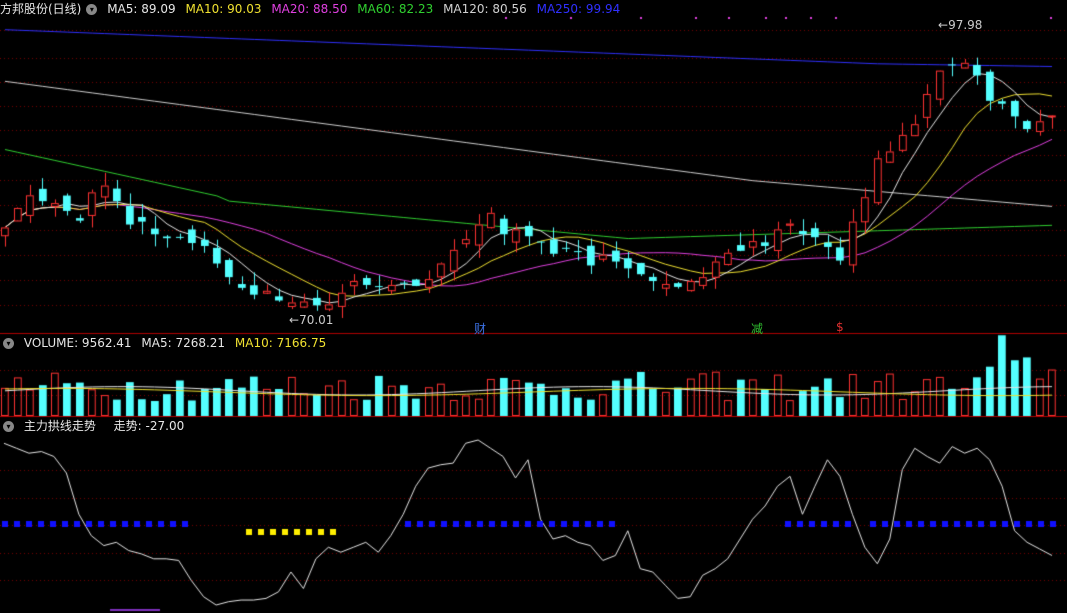 This screenshot has height=613, width=1067. What do you see at coordinates (59, 426) in the screenshot?
I see `indicator-title: 主力拱线走势` at bounding box center [59, 426].